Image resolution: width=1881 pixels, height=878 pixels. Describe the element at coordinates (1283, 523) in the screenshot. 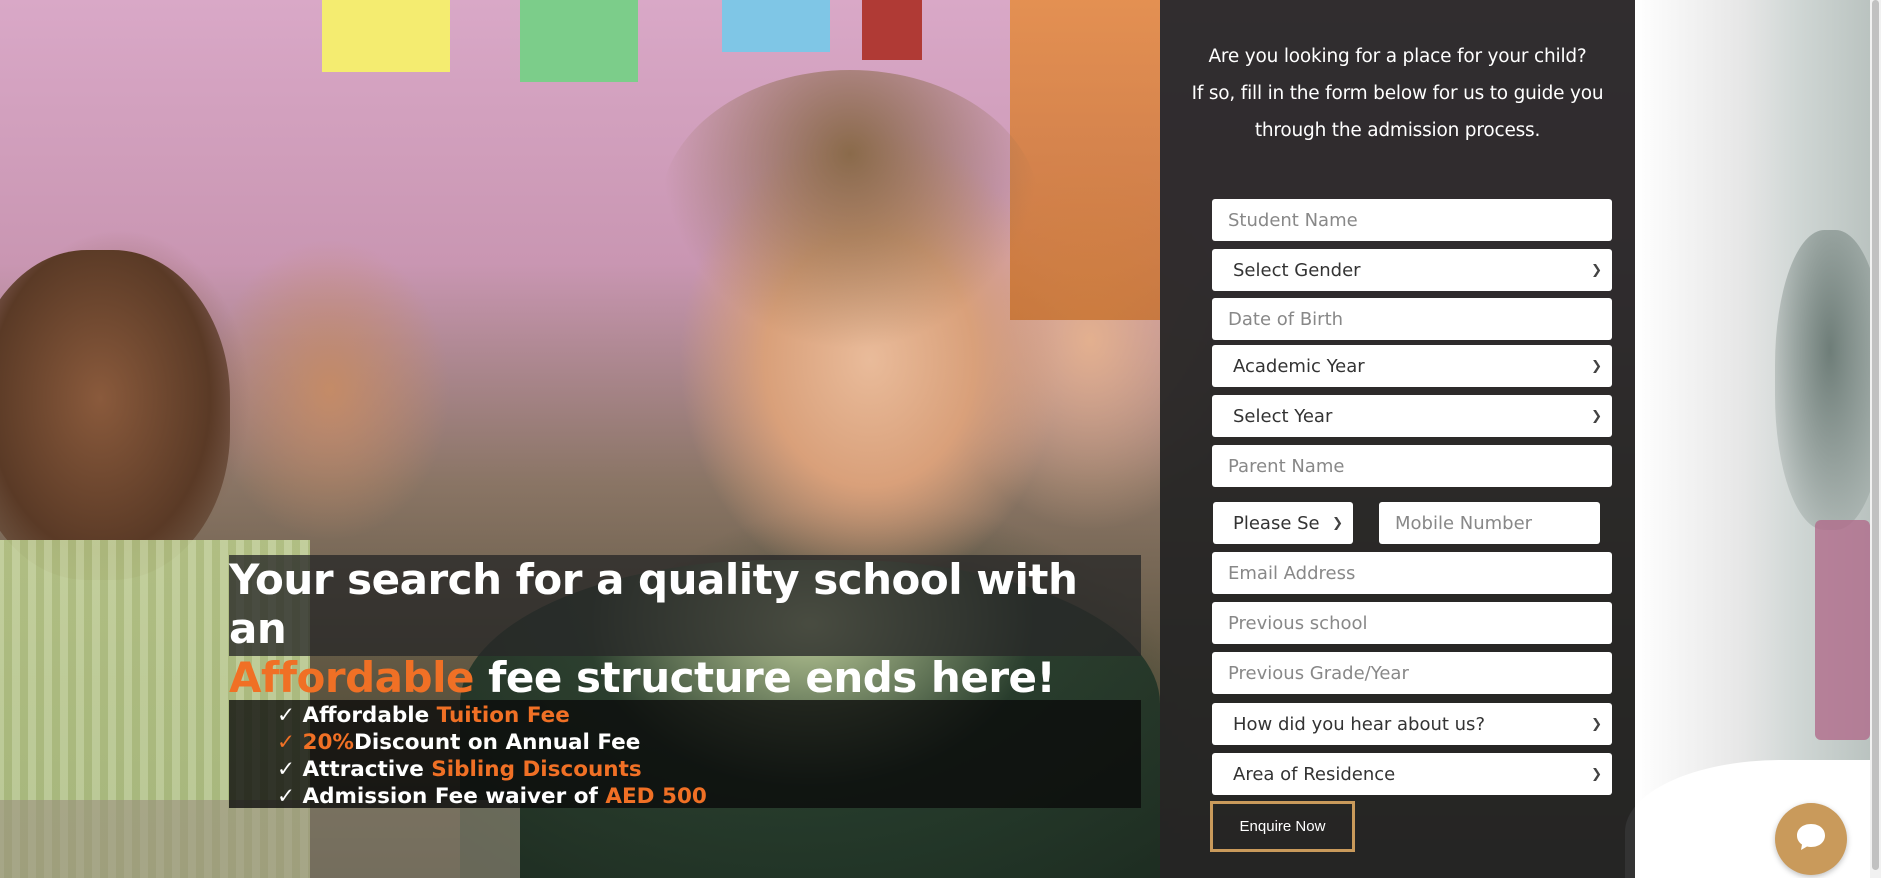

I see `country-code-select: Please Se ❯` at that location.